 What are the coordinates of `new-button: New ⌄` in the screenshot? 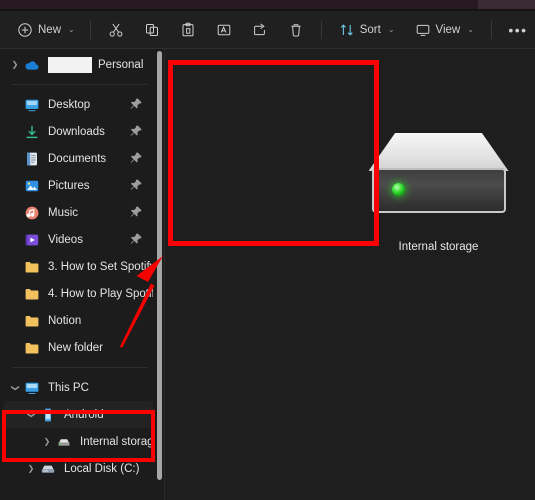 It's located at (47, 30).